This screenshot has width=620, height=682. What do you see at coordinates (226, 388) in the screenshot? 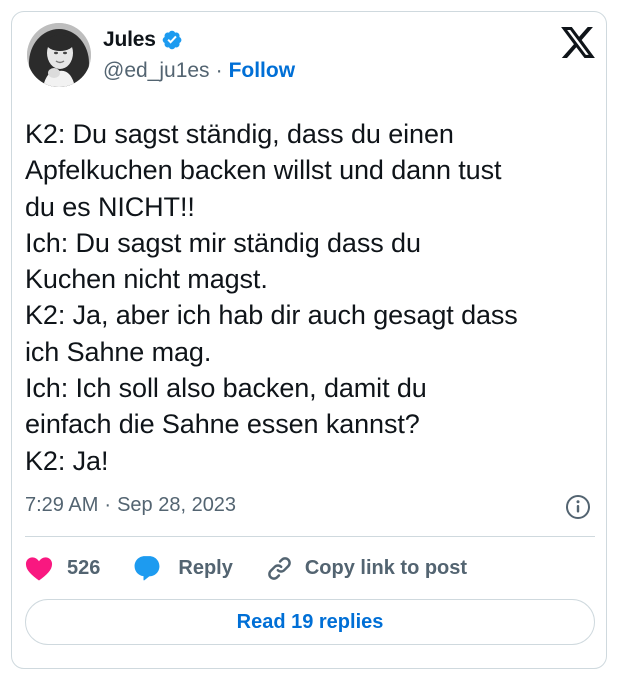
I see `tweet-line: Ich: Ich soll also backen, damit du` at bounding box center [226, 388].